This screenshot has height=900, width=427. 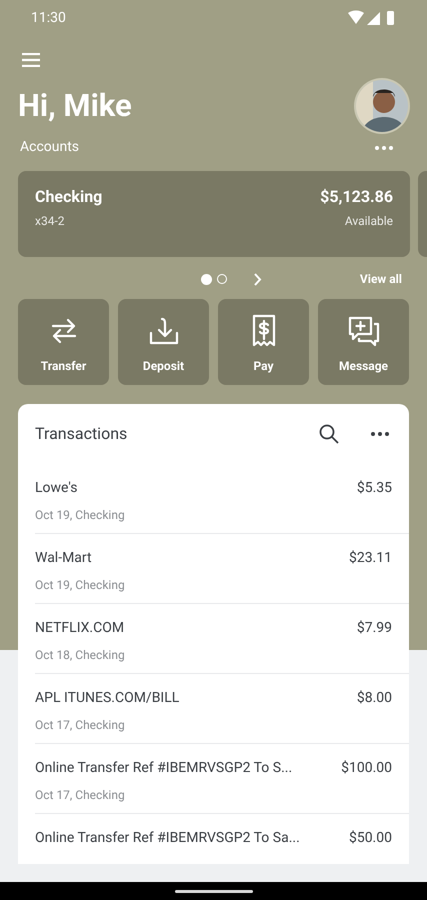 I want to click on status-time: 11:30, so click(x=48, y=18).